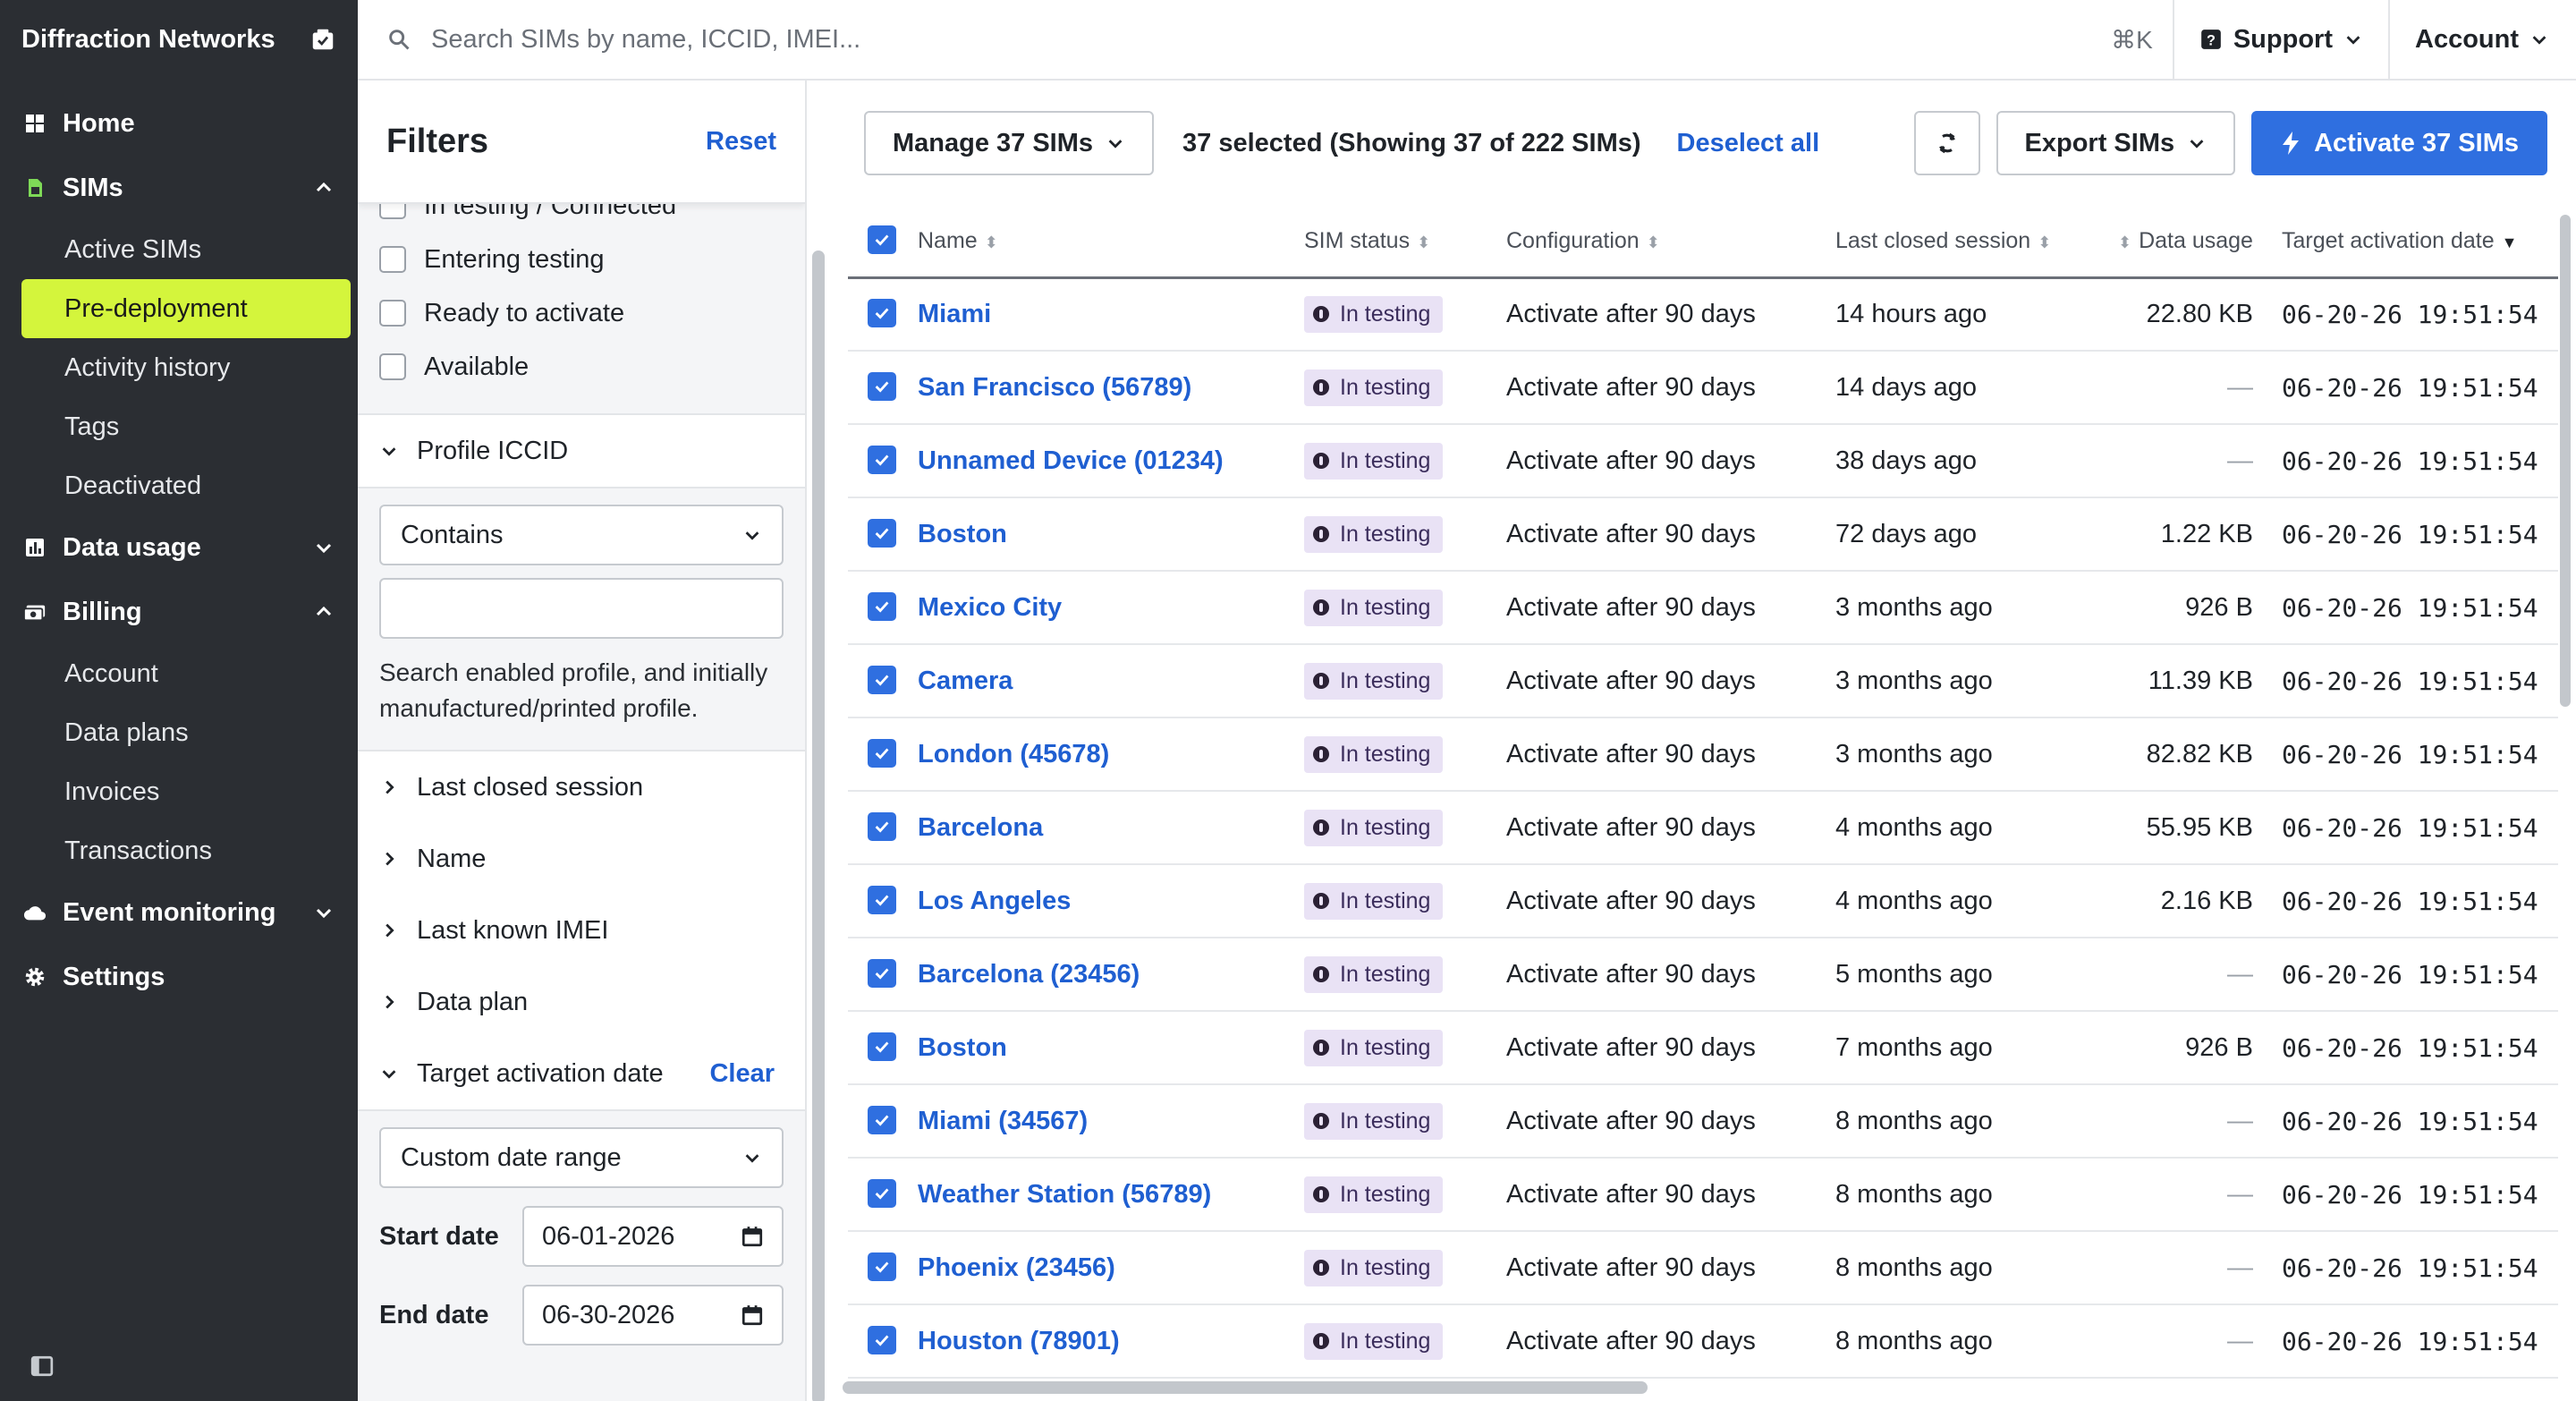 Image resolution: width=2576 pixels, height=1401 pixels. Describe the element at coordinates (179, 124) in the screenshot. I see `nav-home: Home` at that location.